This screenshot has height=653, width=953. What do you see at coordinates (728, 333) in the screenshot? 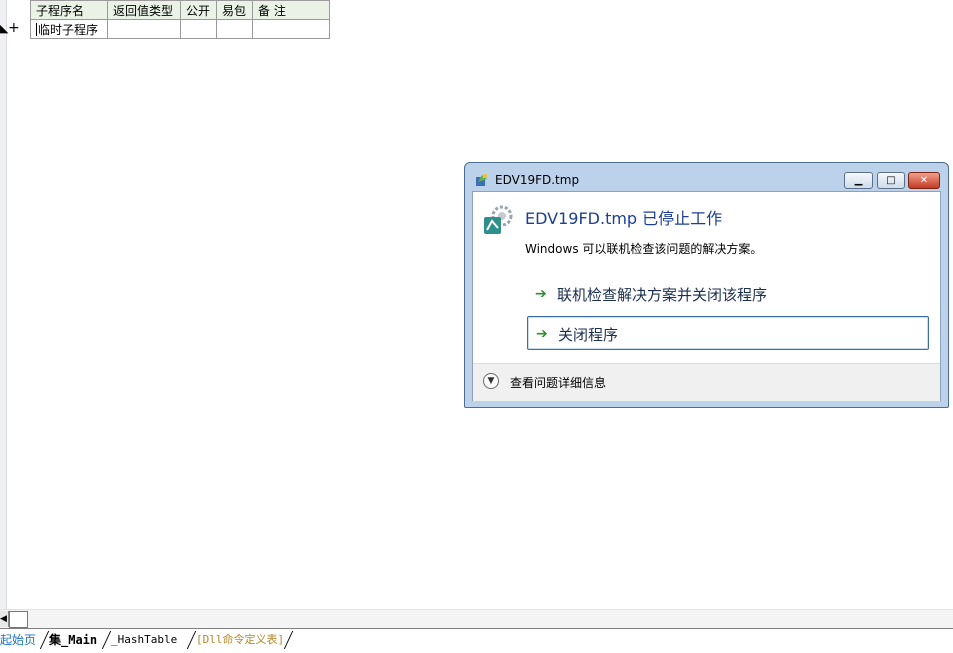
I see `close-program-option: ➔ 关闭程序` at bounding box center [728, 333].